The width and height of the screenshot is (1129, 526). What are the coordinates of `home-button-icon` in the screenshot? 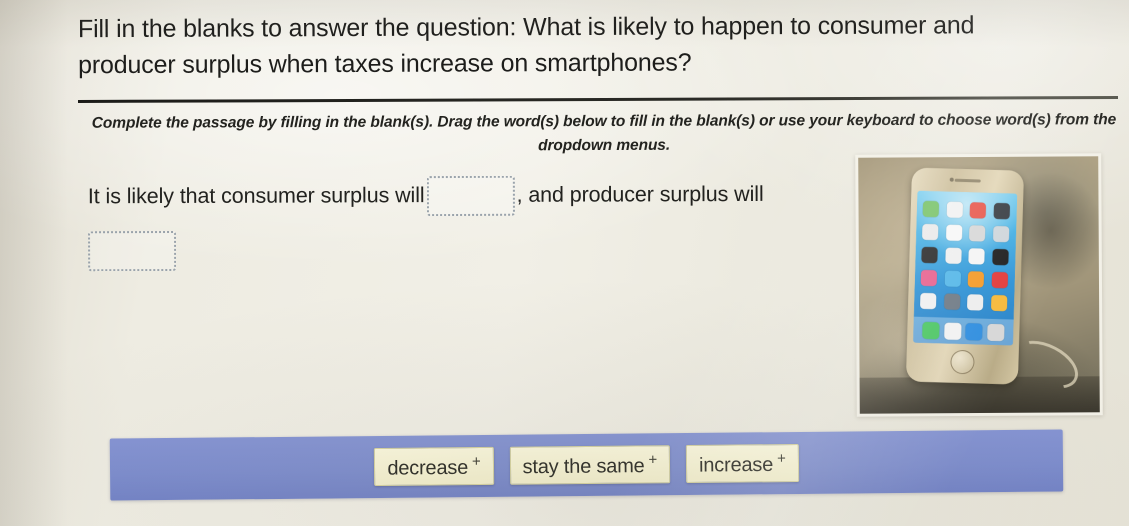 It's located at (962, 362).